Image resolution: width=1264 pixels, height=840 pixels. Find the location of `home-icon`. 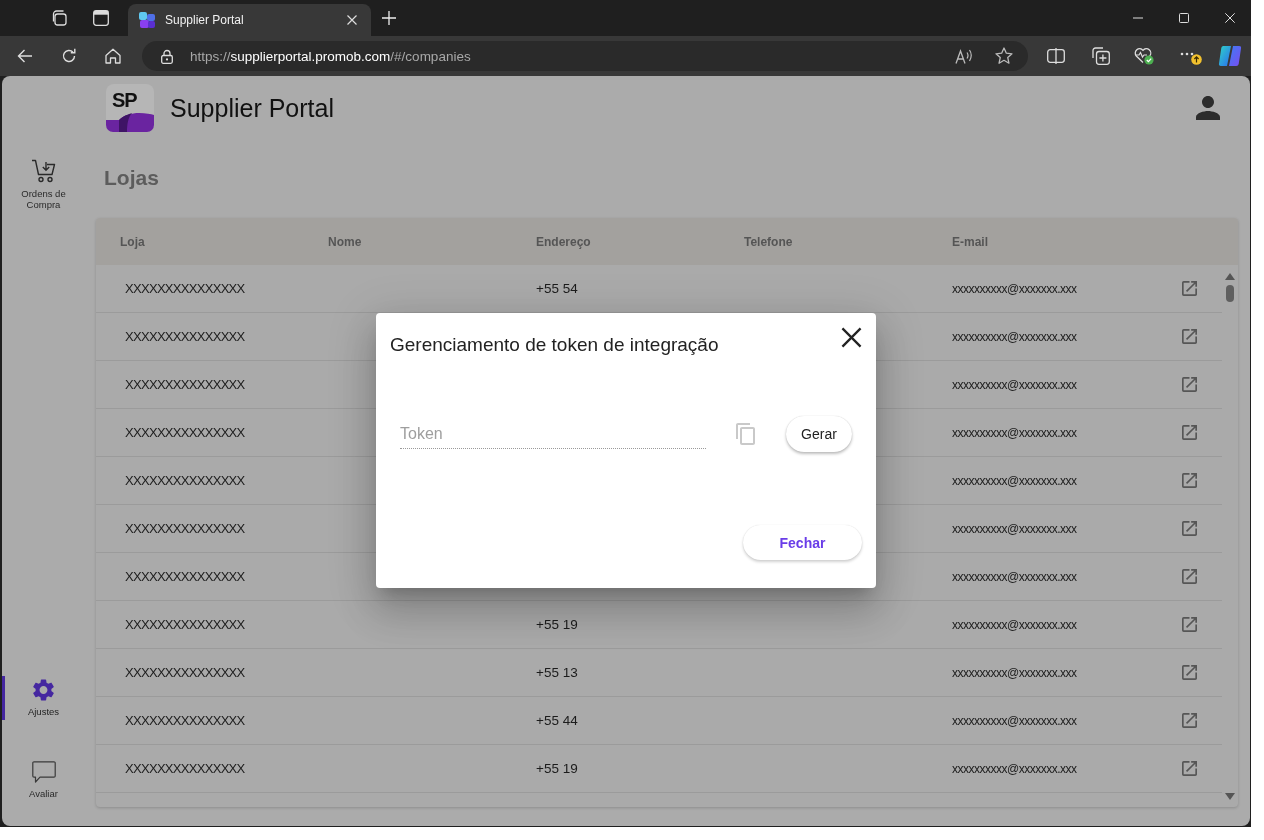

home-icon is located at coordinates (113, 56).